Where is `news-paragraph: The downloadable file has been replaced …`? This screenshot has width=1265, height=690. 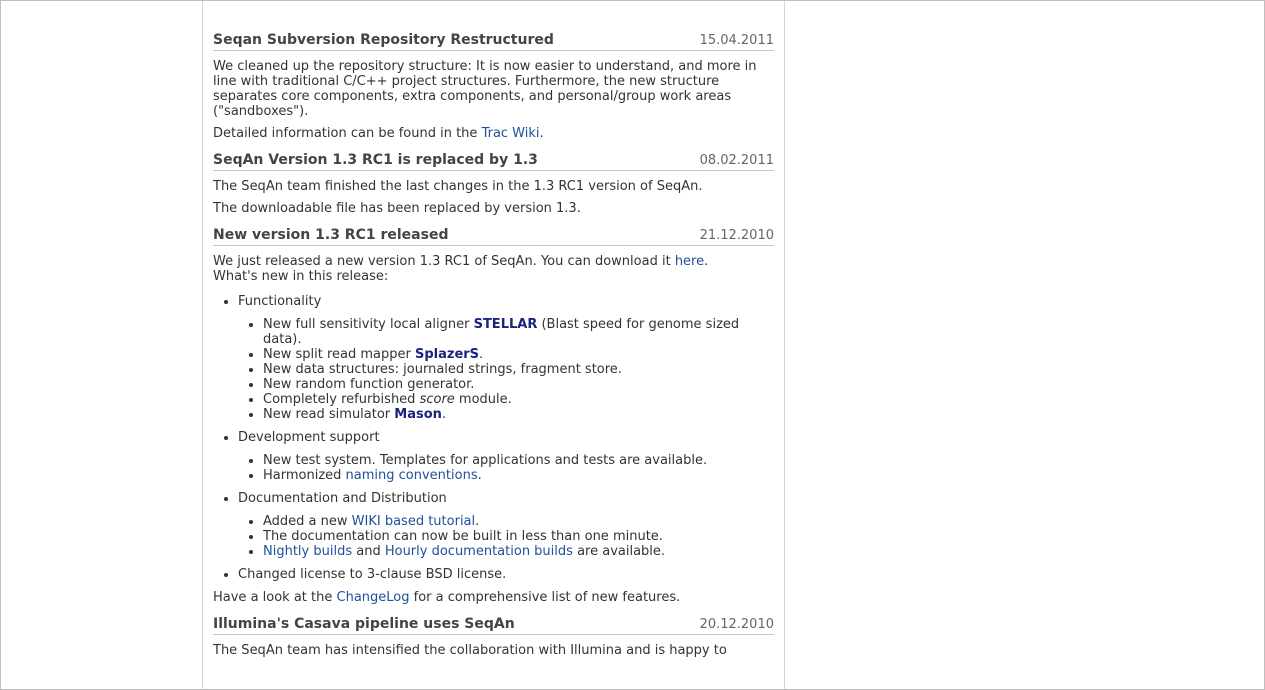 news-paragraph: The downloadable file has been replaced … is located at coordinates (397, 208).